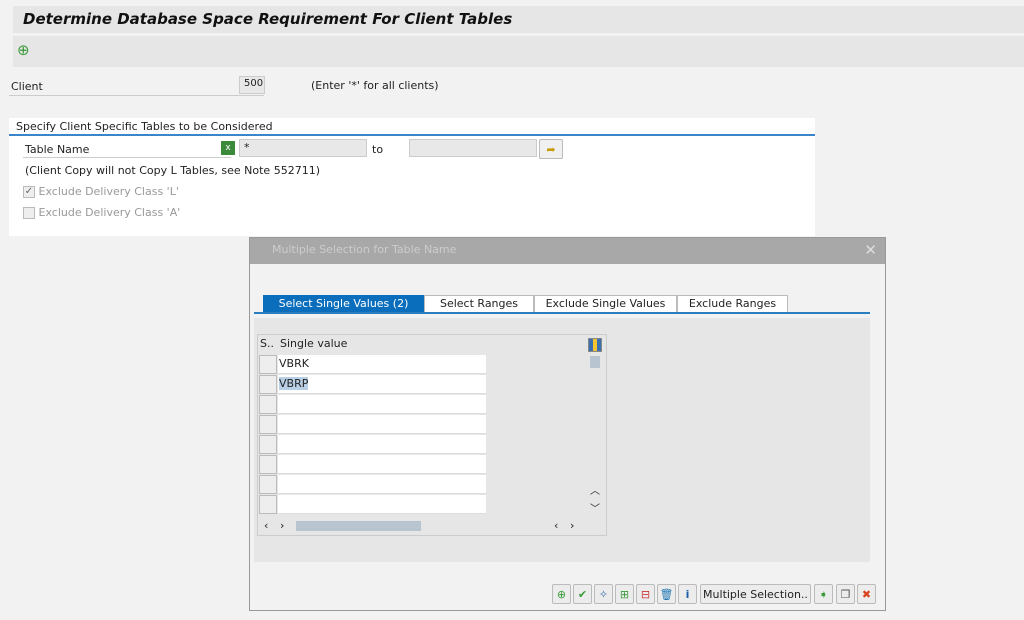 The height and width of the screenshot is (620, 1024). I want to click on tab-exclude-ranges: Exclude Ranges, so click(732, 304).